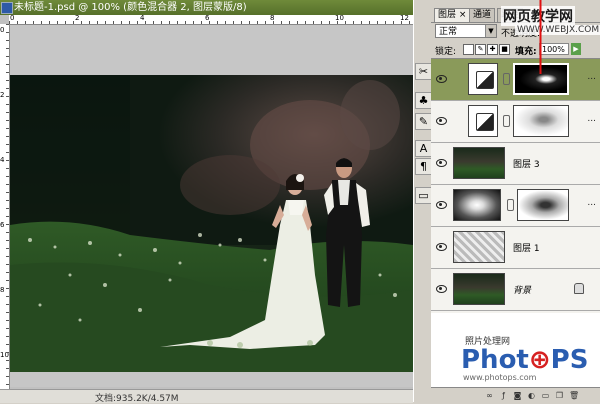 The width and height of the screenshot is (600, 404). Describe the element at coordinates (515, 350) in the screenshot. I see `photops-logo-area: 照片处理网 Phot⊕PS www.photops.com` at that location.